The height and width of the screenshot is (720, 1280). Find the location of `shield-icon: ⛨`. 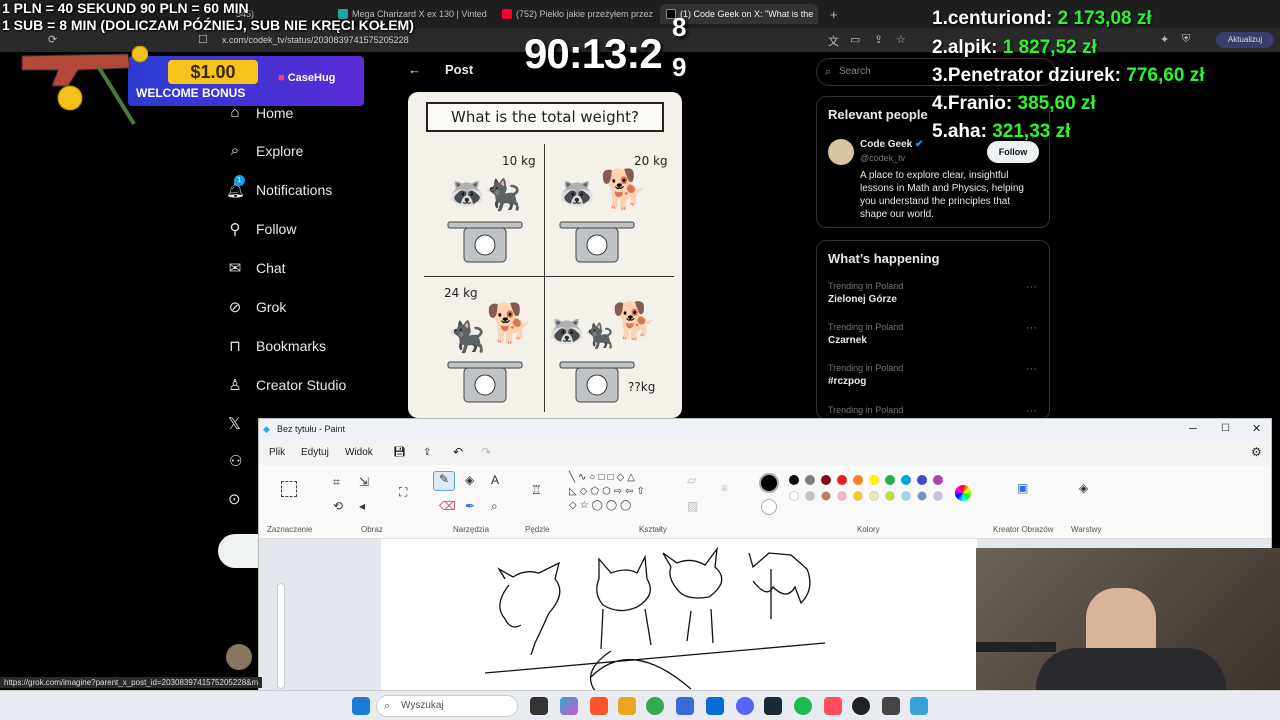

shield-icon: ⛨ is located at coordinates (1186, 39).